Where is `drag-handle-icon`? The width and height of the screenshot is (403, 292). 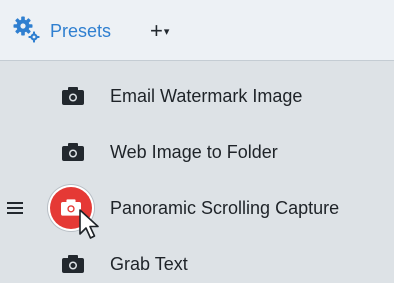
drag-handle-icon is located at coordinates (15, 208).